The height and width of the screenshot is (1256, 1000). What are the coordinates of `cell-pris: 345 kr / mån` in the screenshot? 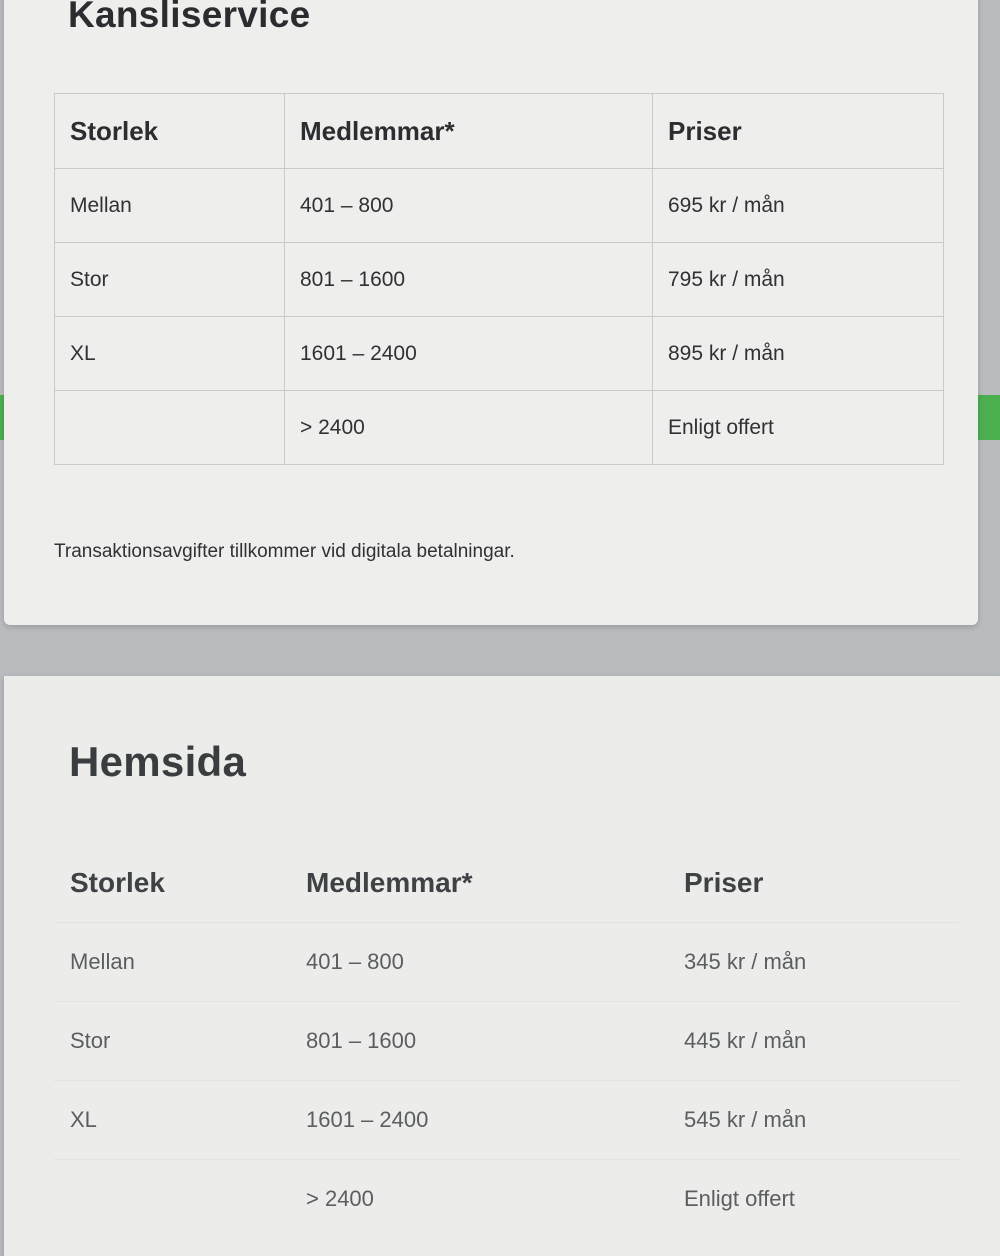 It's located at (813, 962).